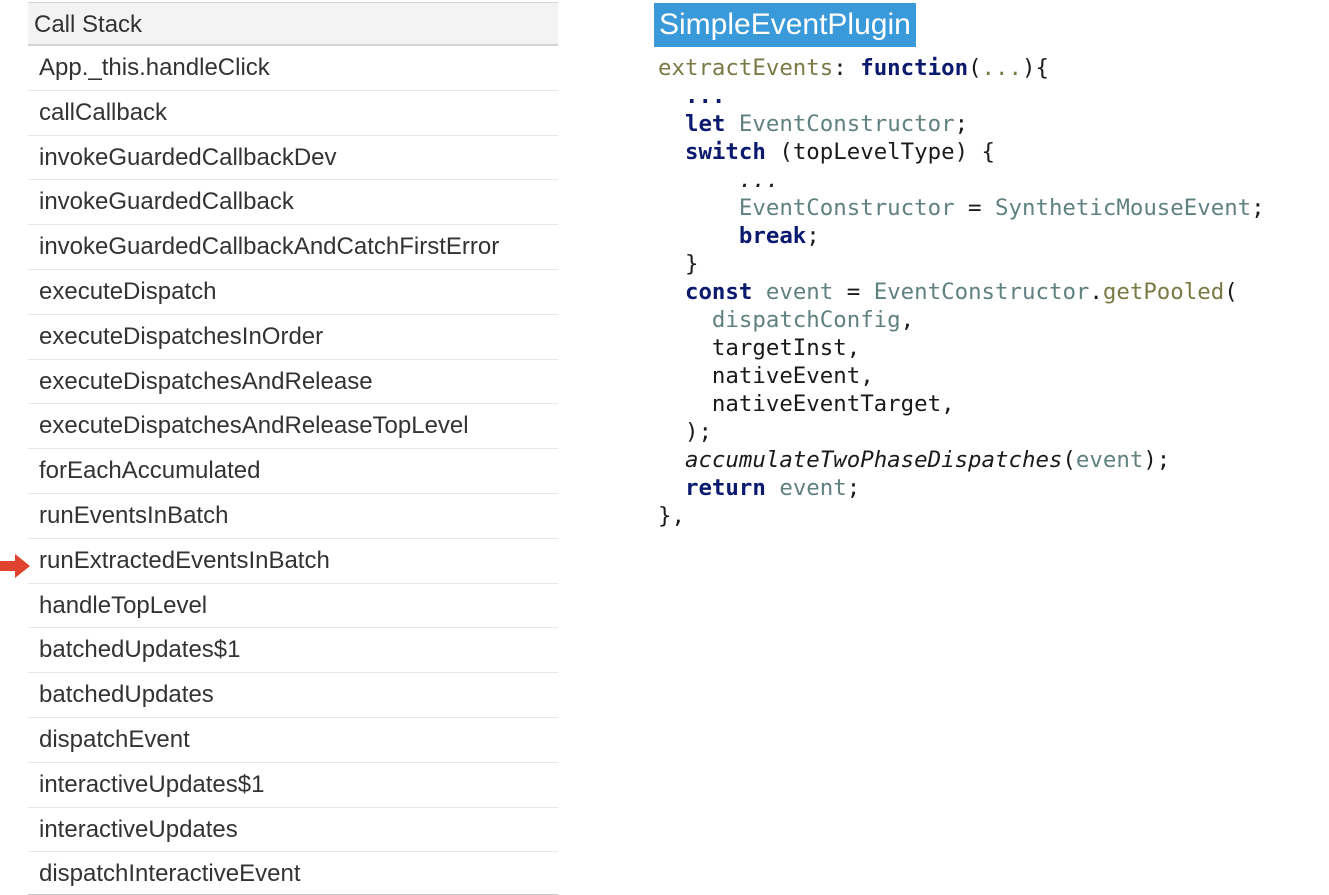 The width and height of the screenshot is (1329, 895). What do you see at coordinates (1096, 292) in the screenshot?
I see `code-token: .` at bounding box center [1096, 292].